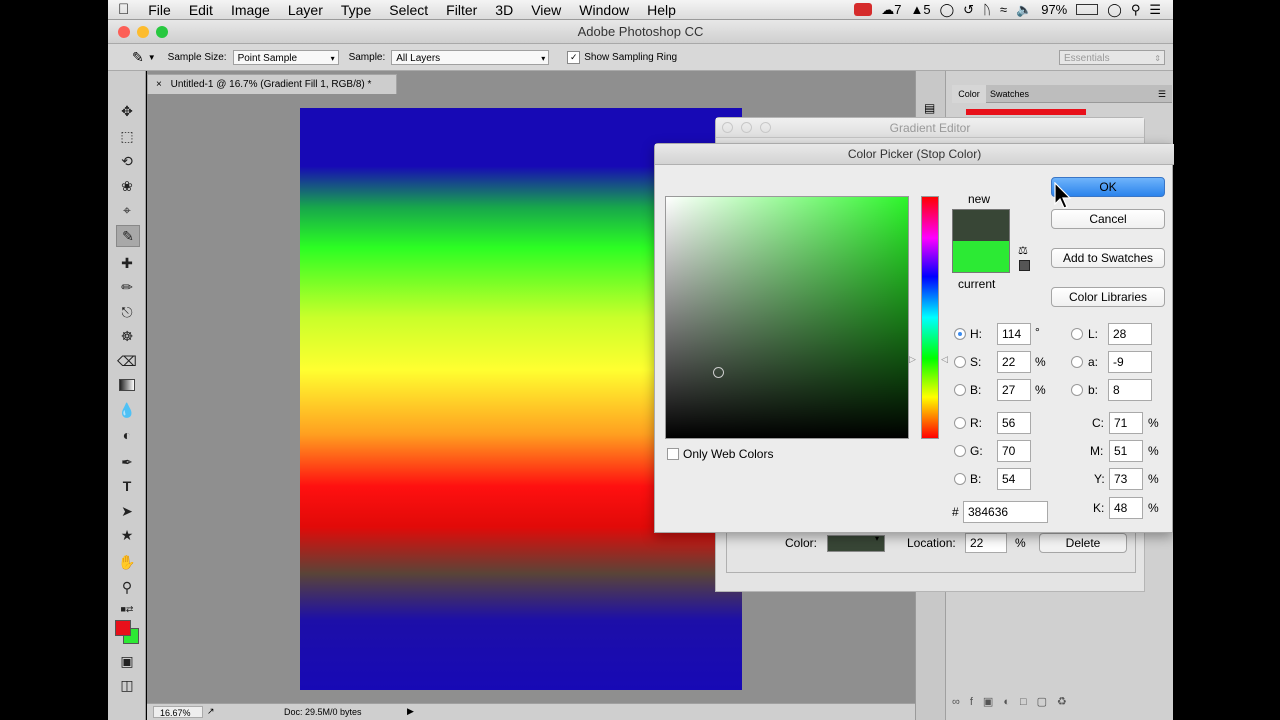 This screenshot has width=1280, height=720. I want to click on lab-a-input: -9, so click(1130, 362).